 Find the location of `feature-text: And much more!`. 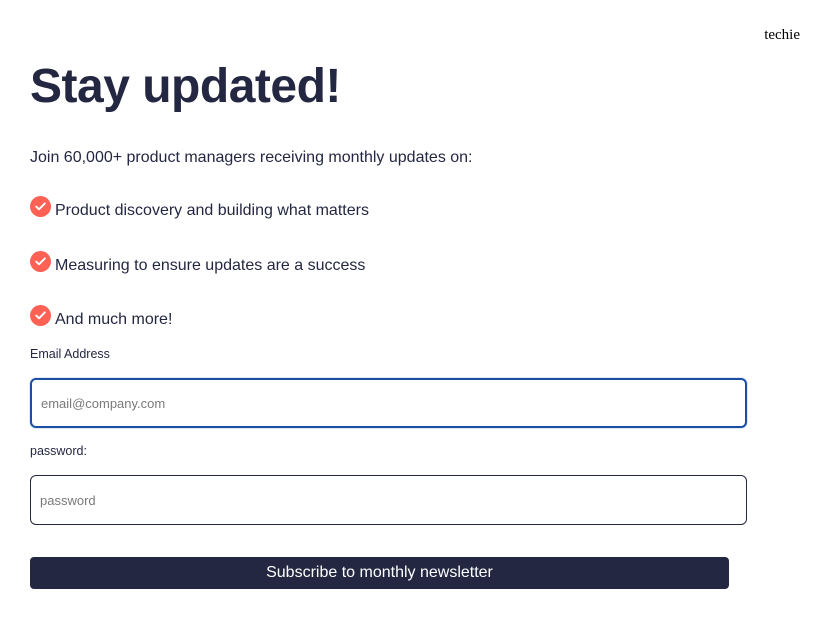

feature-text: And much more! is located at coordinates (114, 319).